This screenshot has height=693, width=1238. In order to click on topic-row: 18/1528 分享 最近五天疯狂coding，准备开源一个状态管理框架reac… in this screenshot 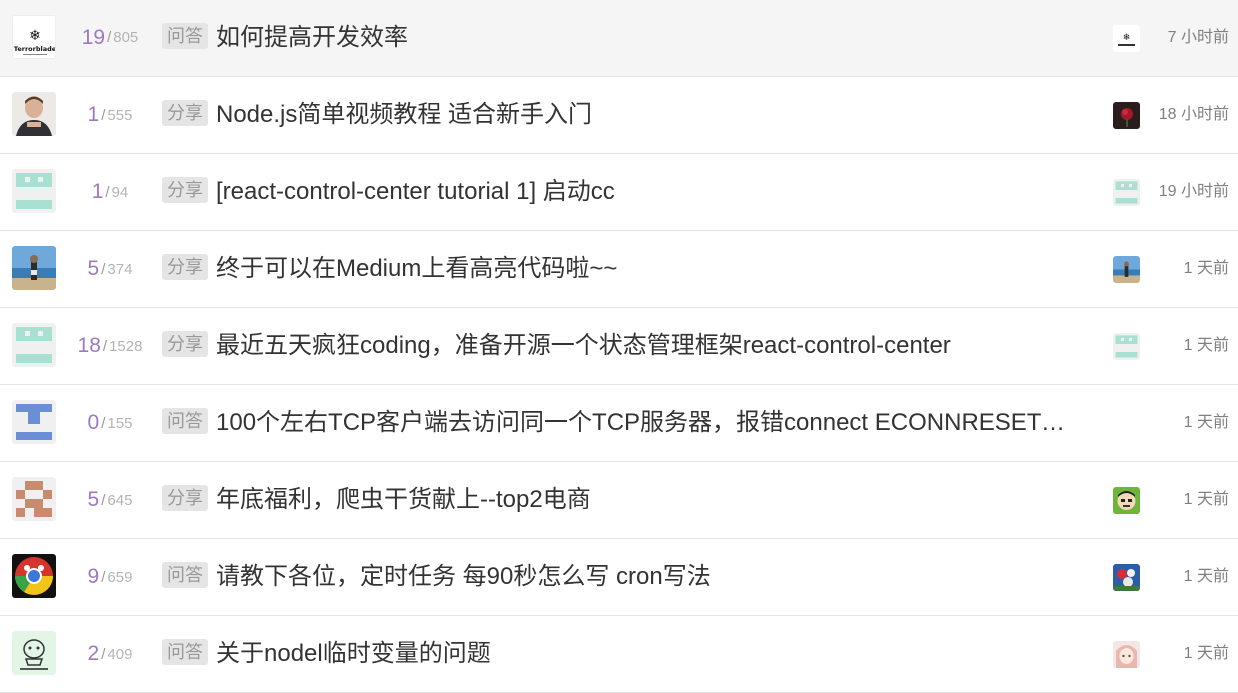, I will do `click(619, 346)`.